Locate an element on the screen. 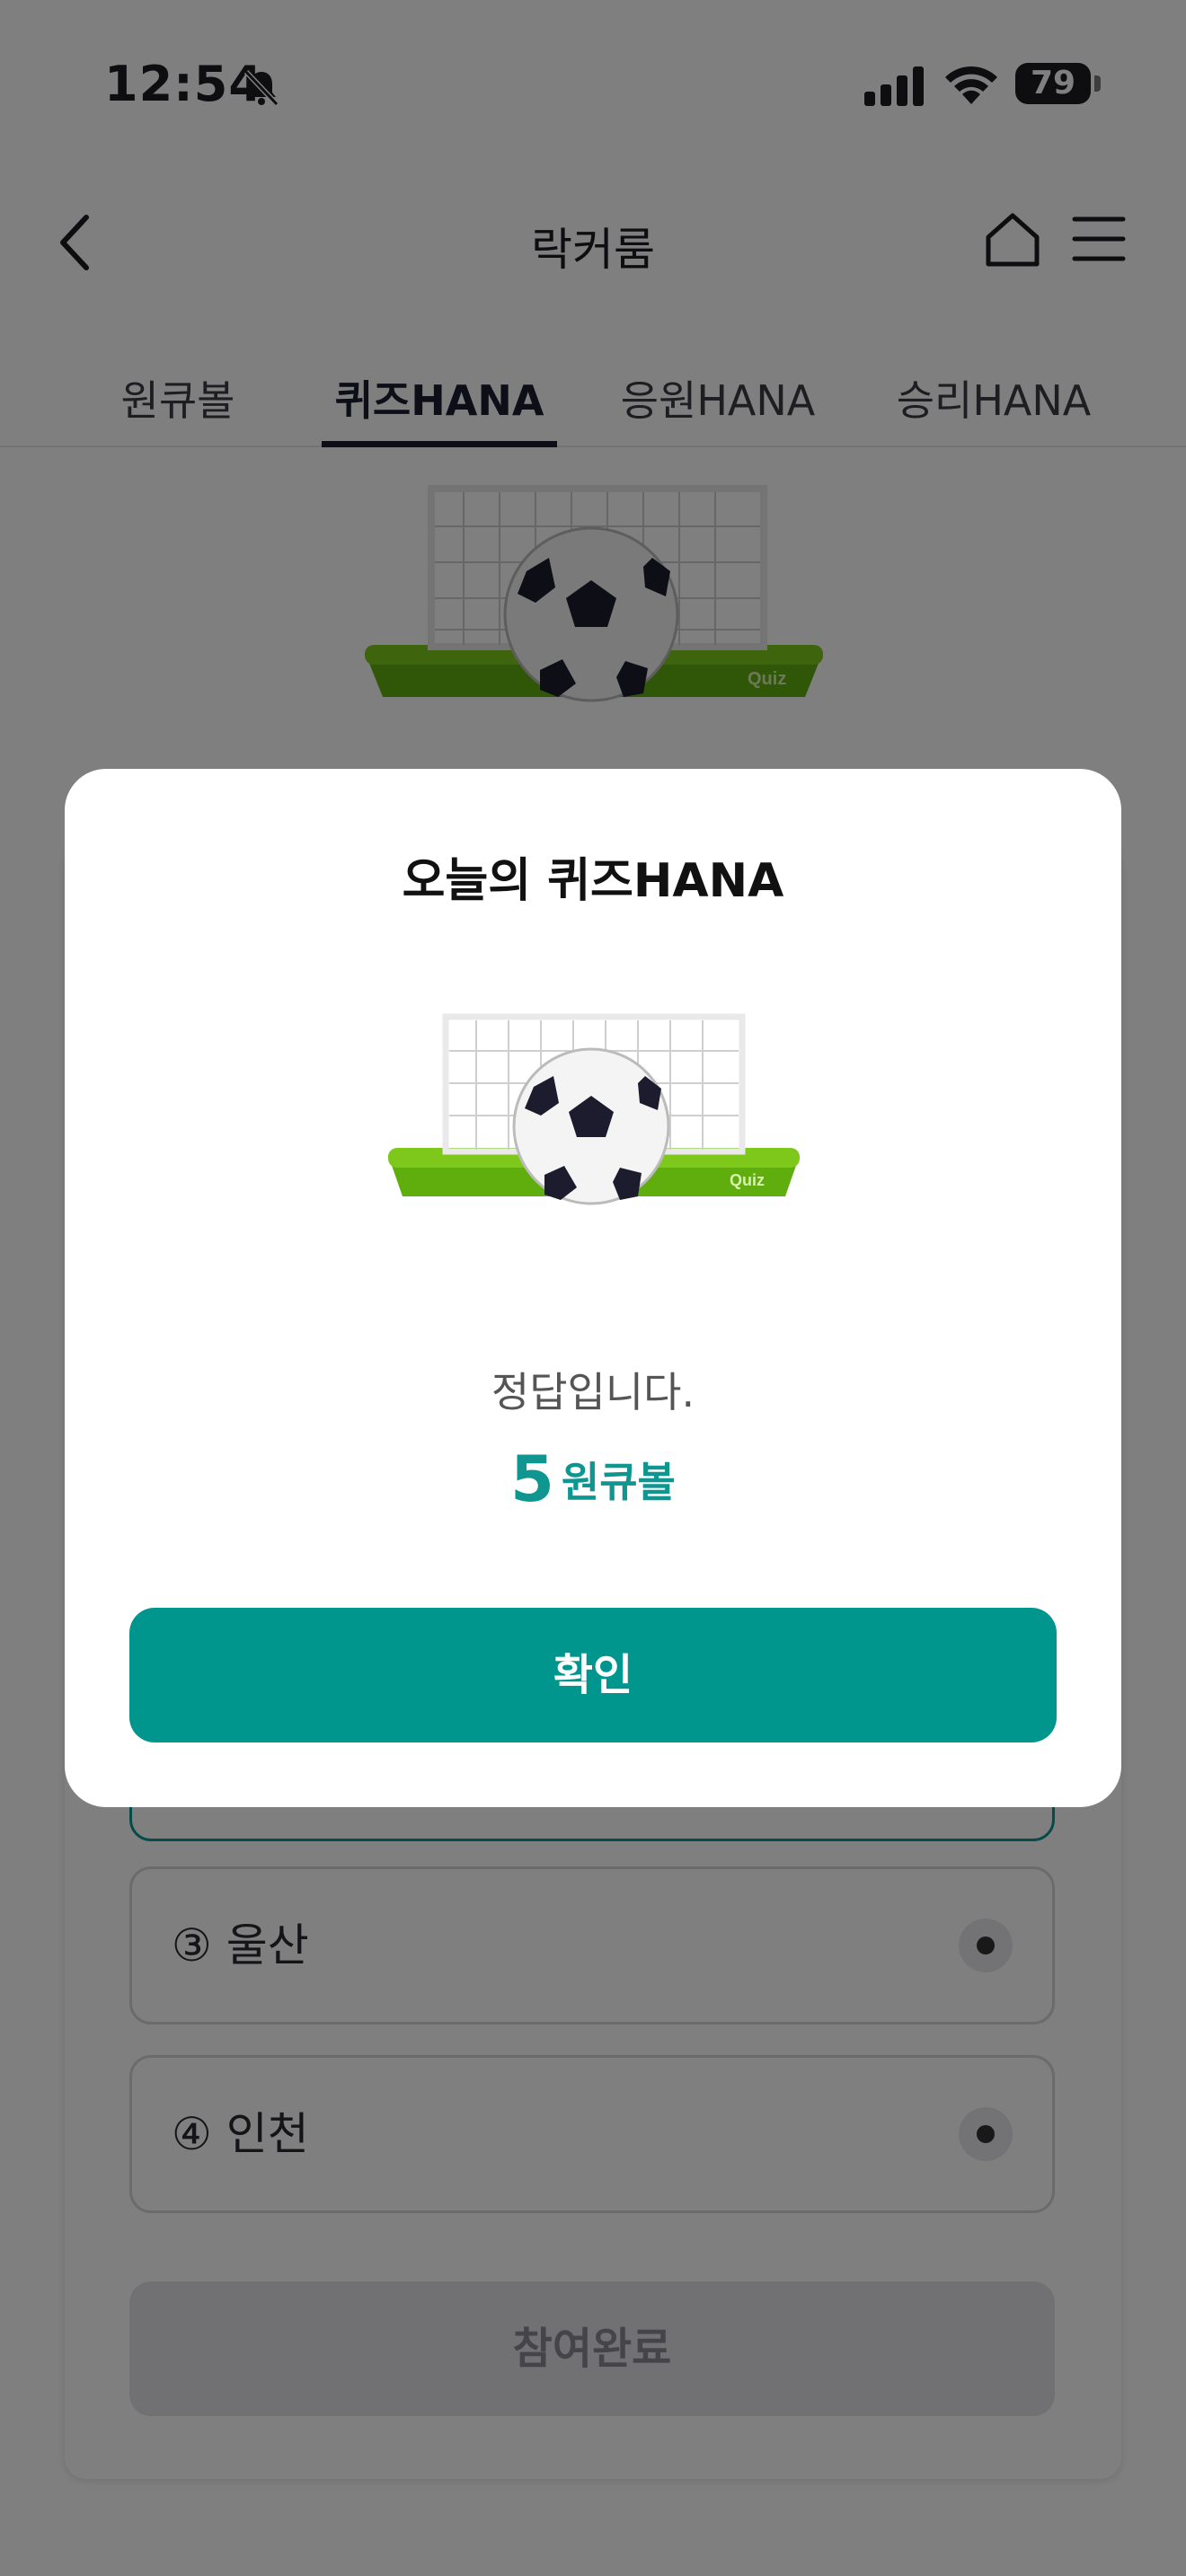 The height and width of the screenshot is (2576, 1186). confirm-button: 확인 is located at coordinates (593, 1675).